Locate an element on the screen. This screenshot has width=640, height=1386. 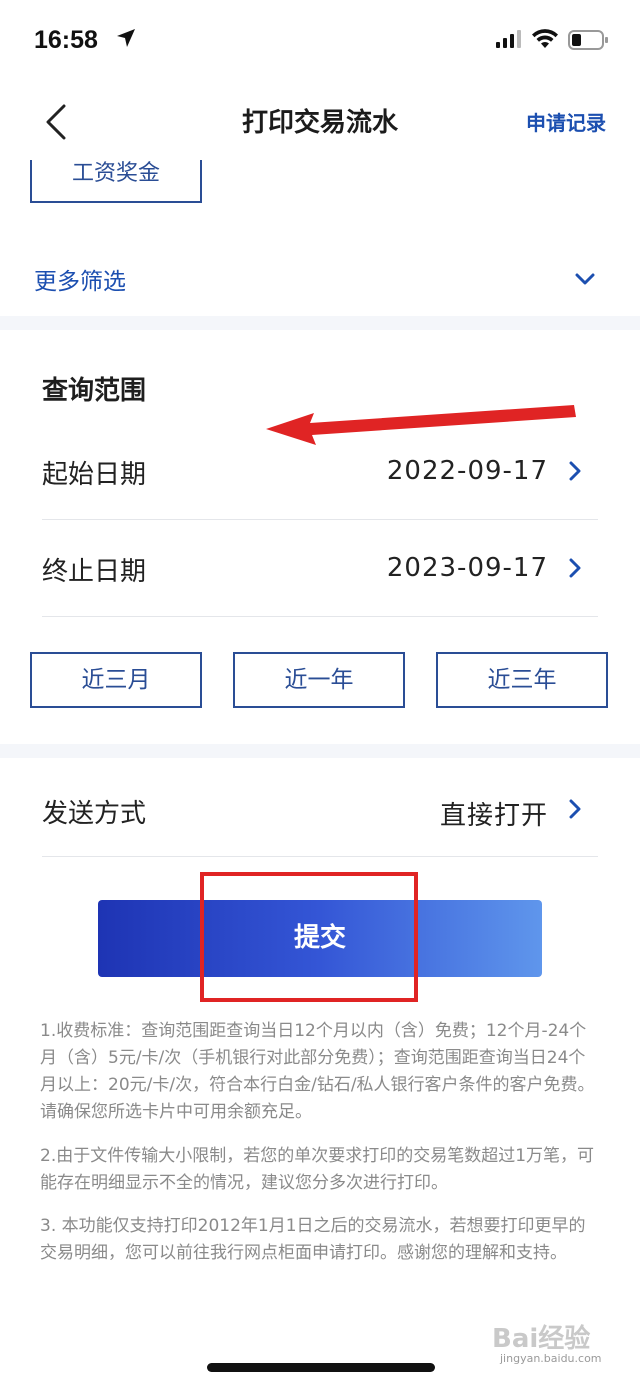
home-indicator is located at coordinates (321, 1367).